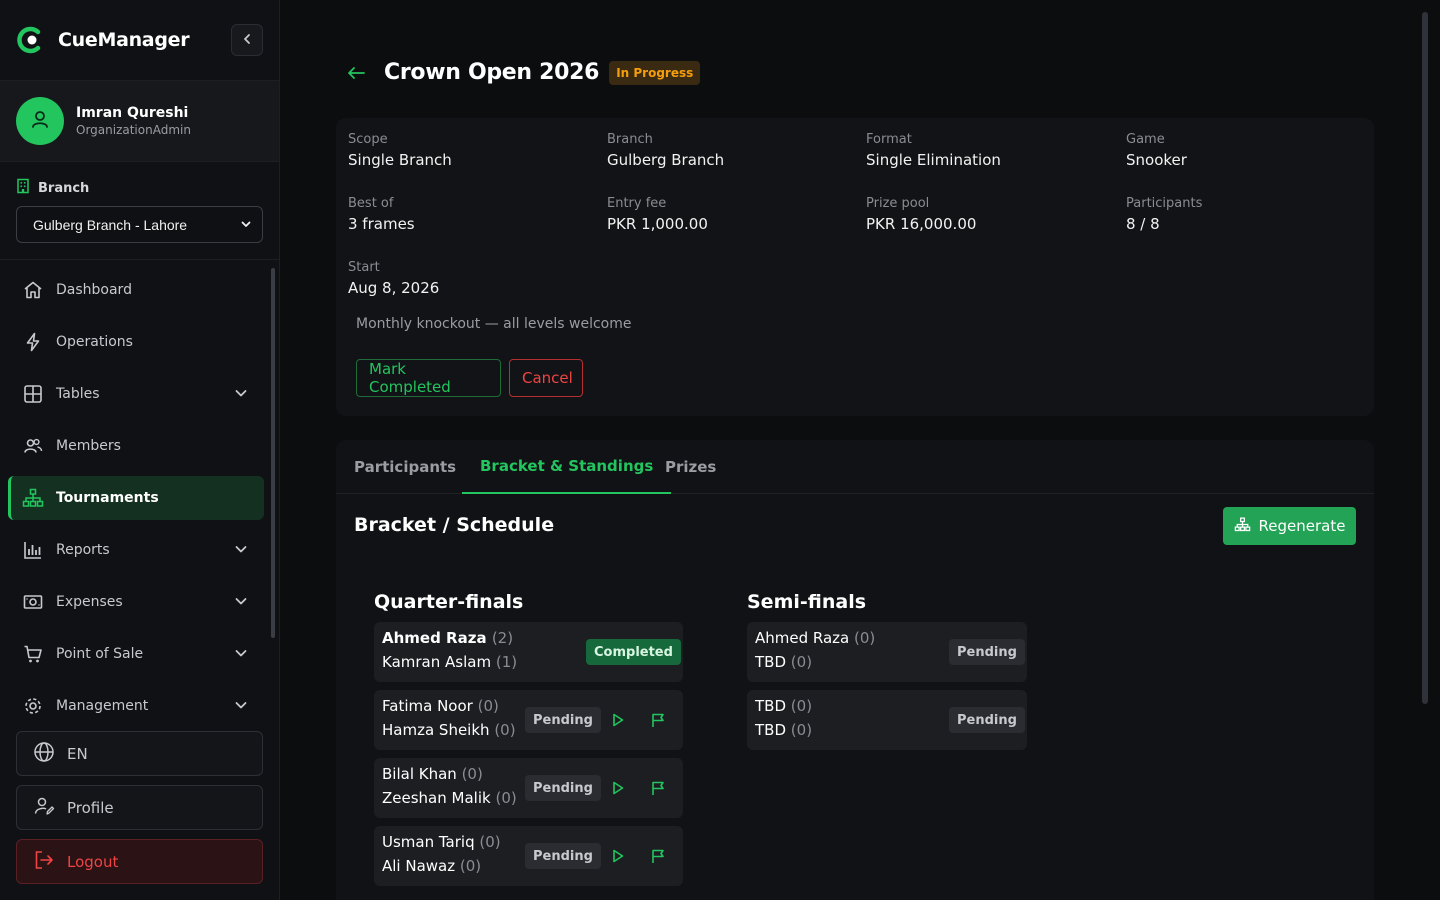 The height and width of the screenshot is (900, 1440). Describe the element at coordinates (1156, 160) in the screenshot. I see `field-value: Snooker` at that location.